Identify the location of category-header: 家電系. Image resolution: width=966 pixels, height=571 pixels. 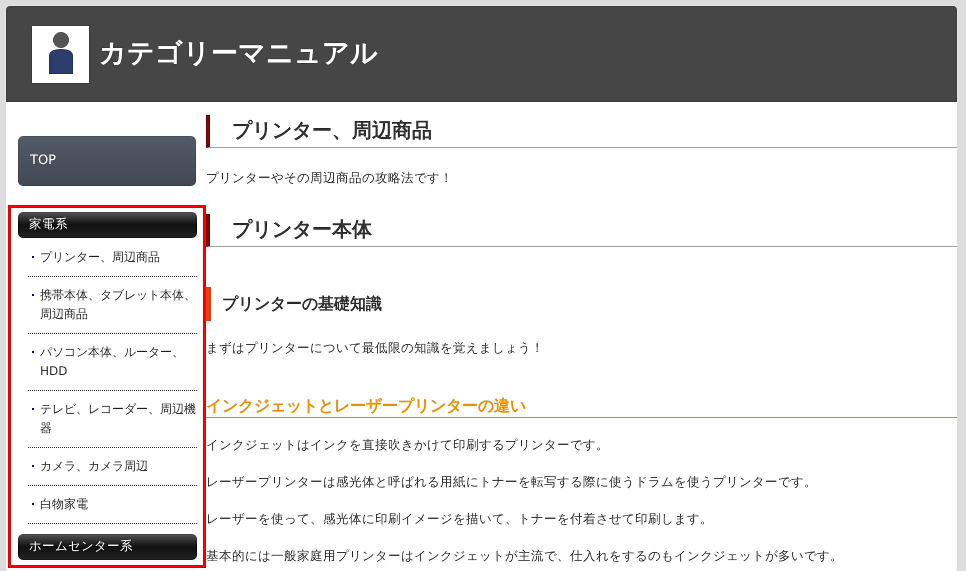
(107, 225).